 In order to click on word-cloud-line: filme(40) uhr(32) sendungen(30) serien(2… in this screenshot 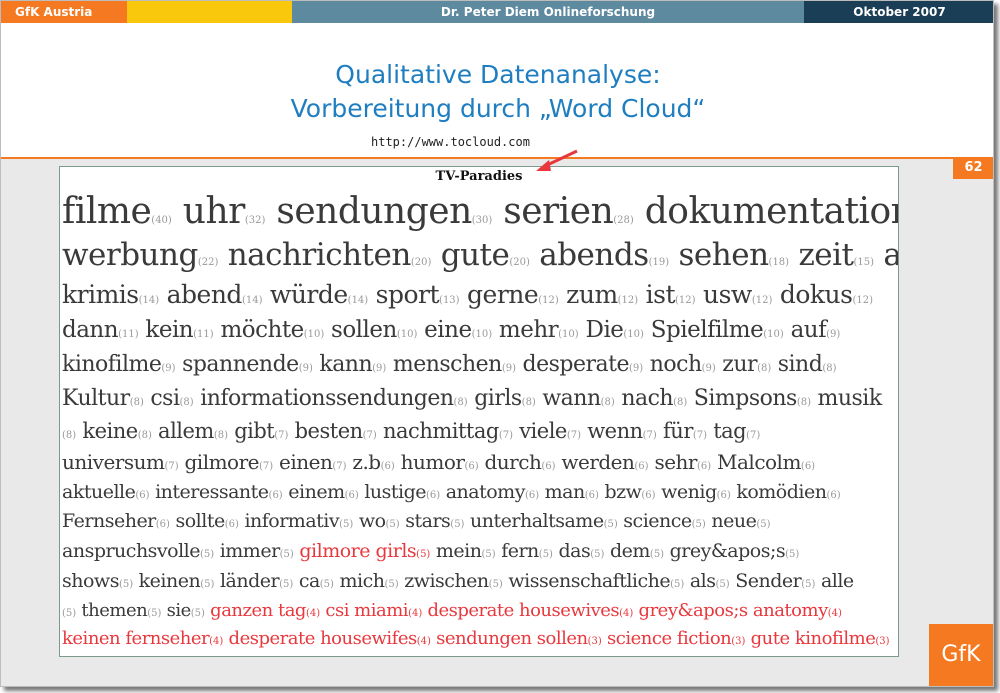, I will do `click(480, 211)`.